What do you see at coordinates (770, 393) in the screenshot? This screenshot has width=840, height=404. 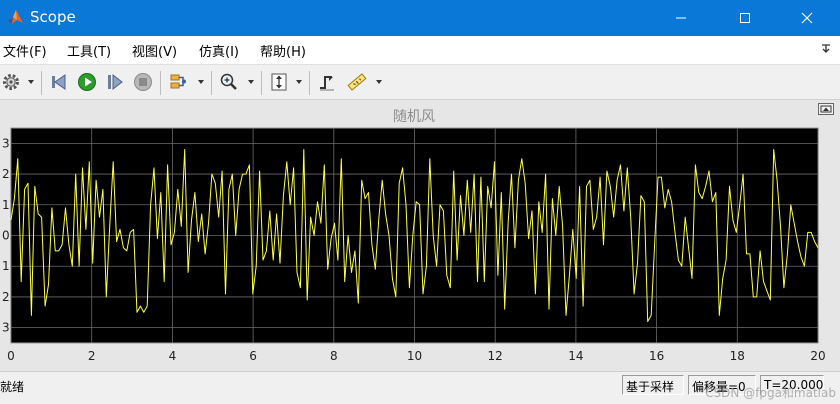 I see `watermark: CSDN @fpga和matlab` at bounding box center [770, 393].